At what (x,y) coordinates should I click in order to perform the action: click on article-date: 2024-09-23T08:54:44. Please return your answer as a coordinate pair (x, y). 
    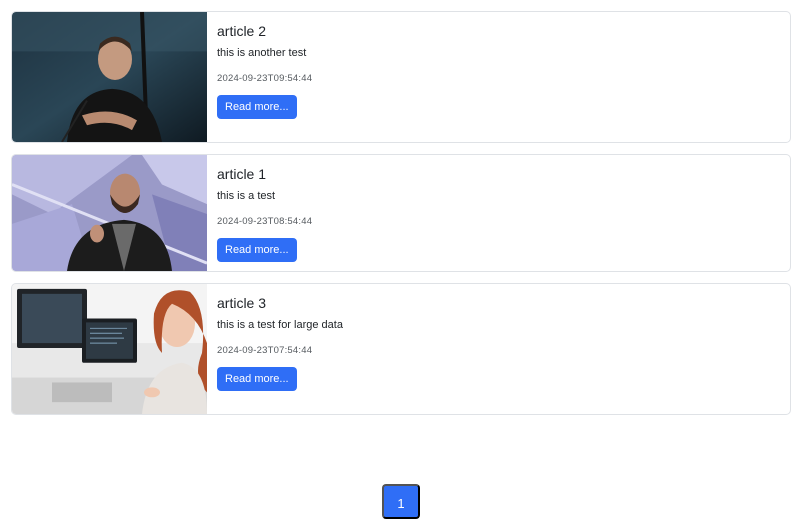
    Looking at the image, I should click on (265, 221).